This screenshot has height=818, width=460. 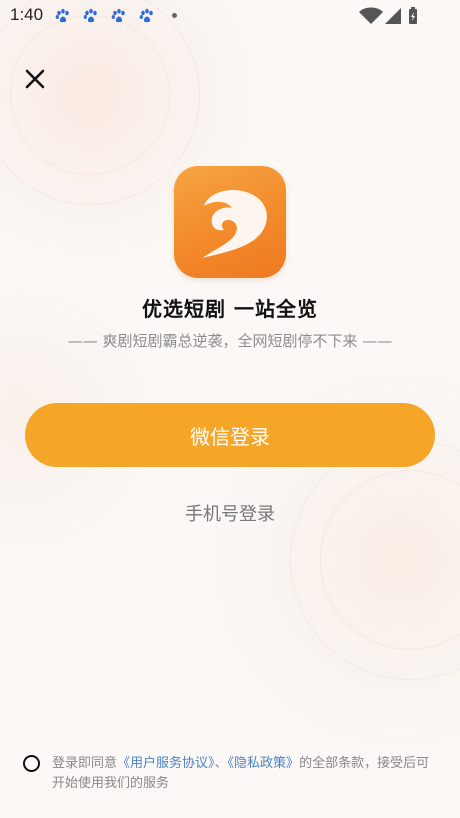 What do you see at coordinates (230, 341) in the screenshot?
I see `app-slogan-subtitle: —— 爽剧短剧霸总逆袭，全网短剧停不下来 ——` at bounding box center [230, 341].